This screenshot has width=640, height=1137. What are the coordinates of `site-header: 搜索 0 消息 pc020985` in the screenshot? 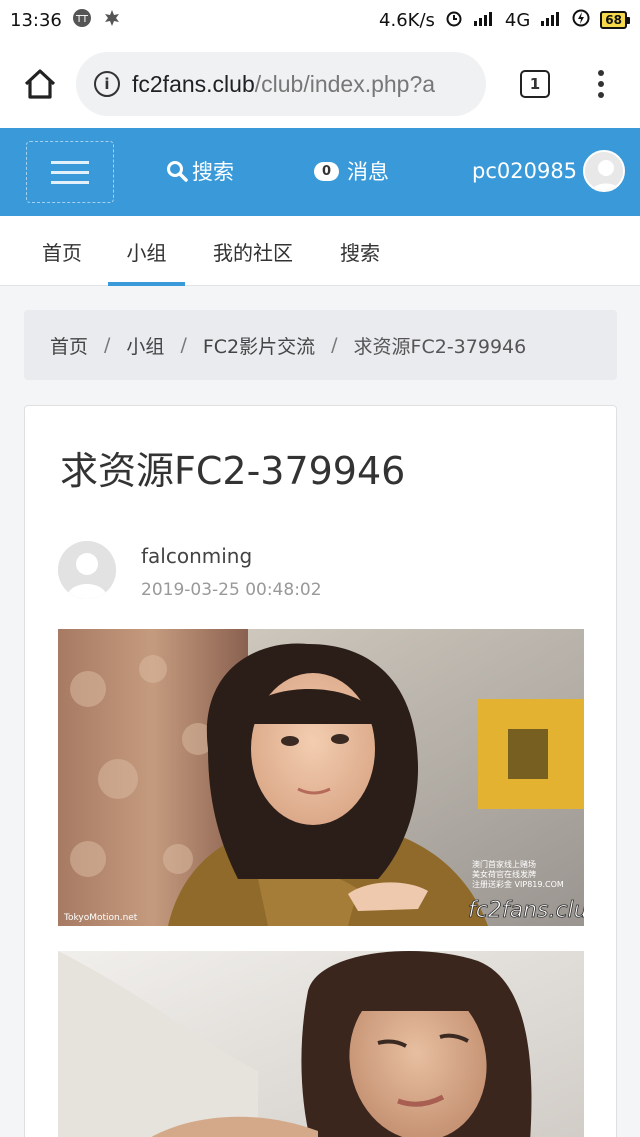 It's located at (320, 172).